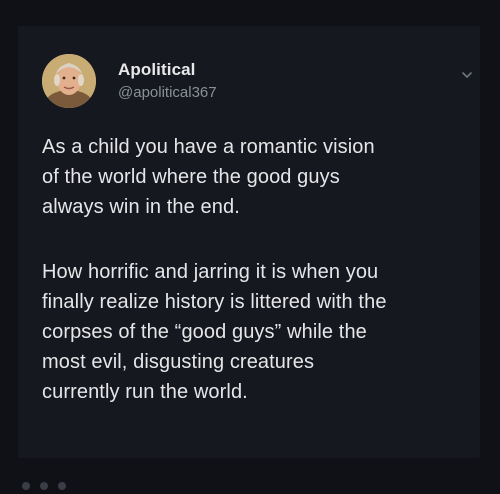  Describe the element at coordinates (178, 362) in the screenshot. I see `tweet-text-line: most evil, disgusting creatures` at that location.